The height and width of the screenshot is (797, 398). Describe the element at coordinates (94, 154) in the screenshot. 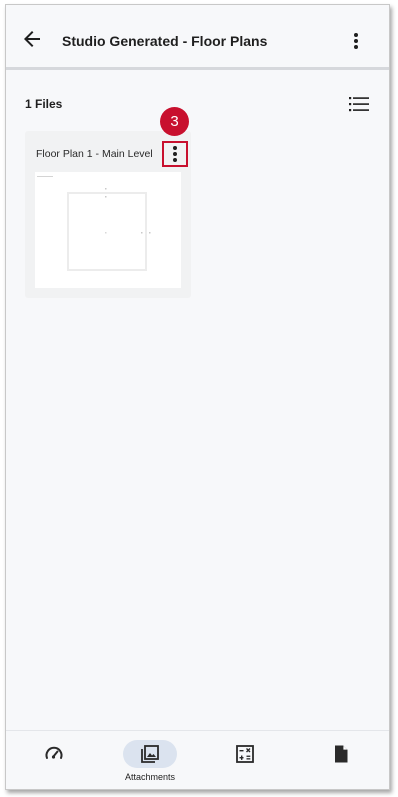

I see `file-card-title: Floor Plan 1 - Main Level` at that location.